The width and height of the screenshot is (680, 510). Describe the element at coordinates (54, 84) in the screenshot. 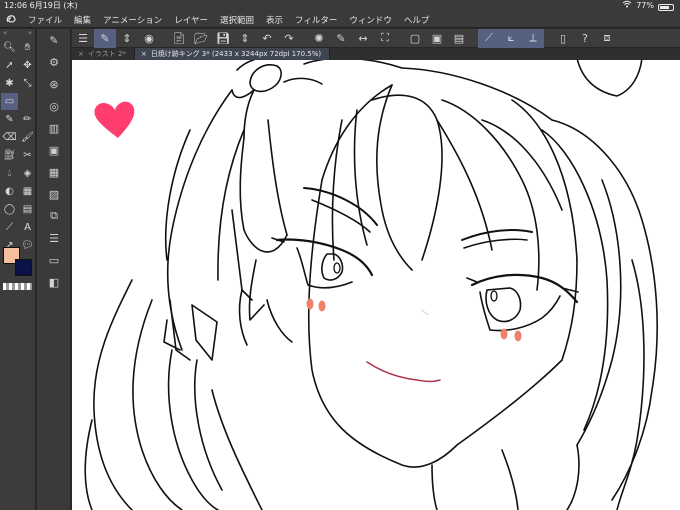

I see `brush-size-icon: ⊛` at that location.